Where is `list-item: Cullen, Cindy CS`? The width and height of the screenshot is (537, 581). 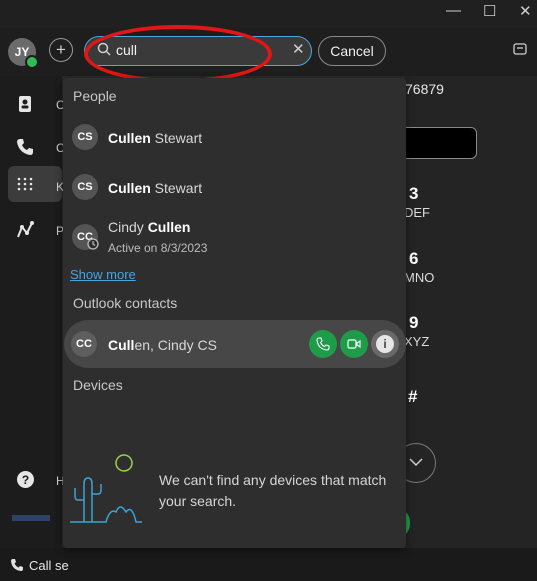 list-item: Cullen, Cindy CS is located at coordinates (162, 345).